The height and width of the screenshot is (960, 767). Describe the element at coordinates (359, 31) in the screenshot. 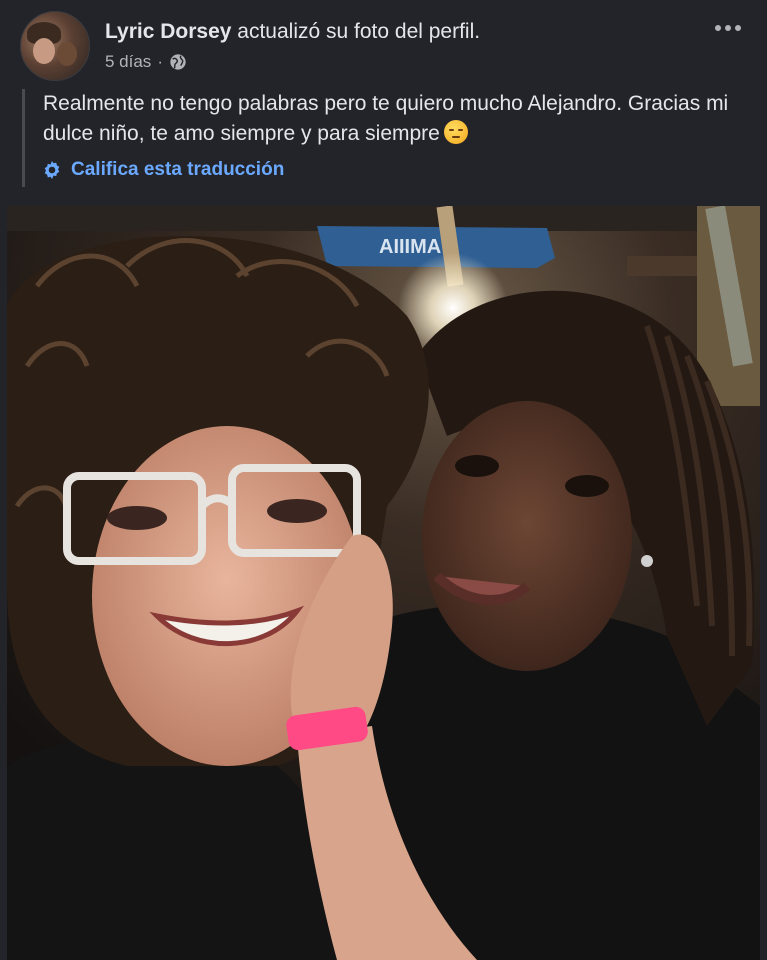

I see `post-action-text: actualizó su foto del perfil.` at that location.